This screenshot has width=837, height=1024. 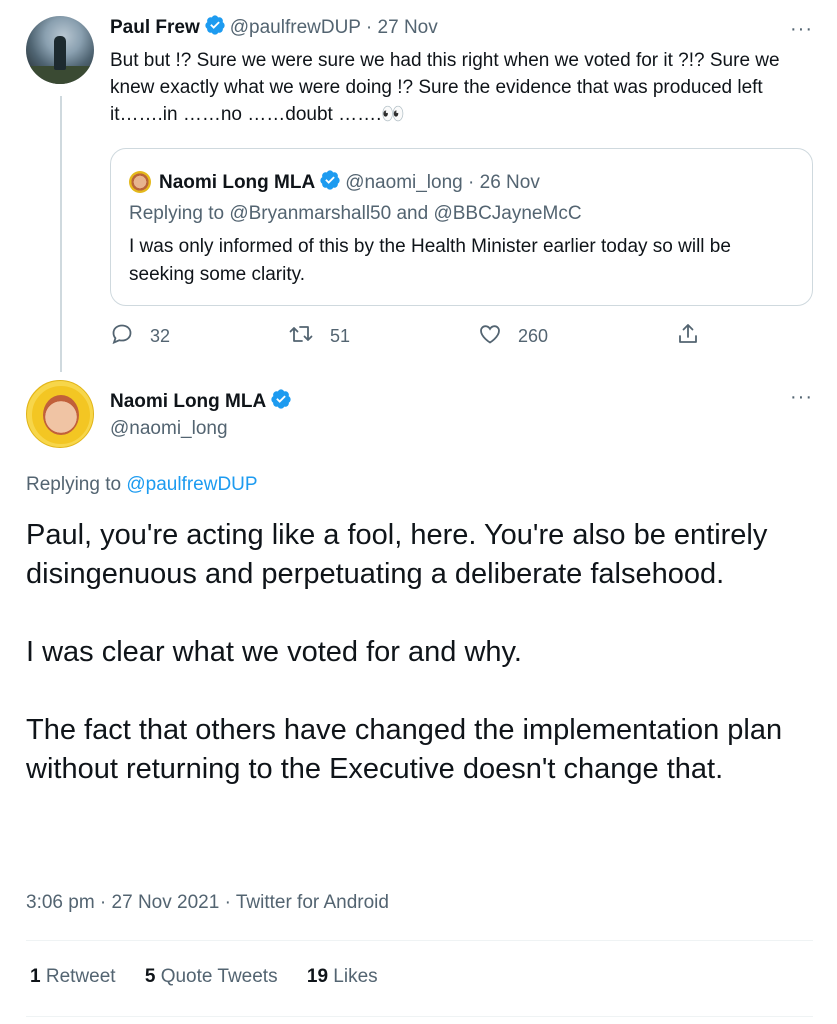 What do you see at coordinates (35, 976) in the screenshot?
I see `retweets-count: 1` at bounding box center [35, 976].